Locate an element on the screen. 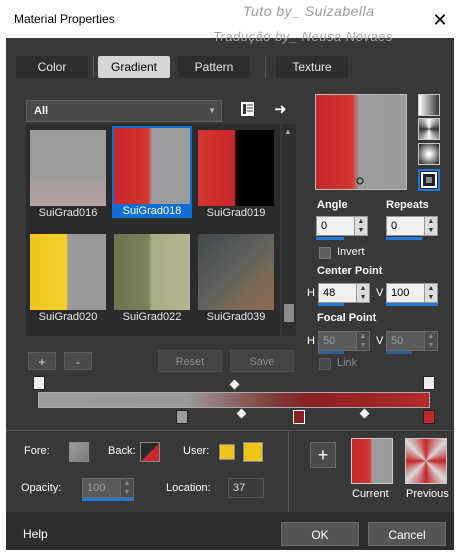  tab-color: Color is located at coordinates (52, 67).